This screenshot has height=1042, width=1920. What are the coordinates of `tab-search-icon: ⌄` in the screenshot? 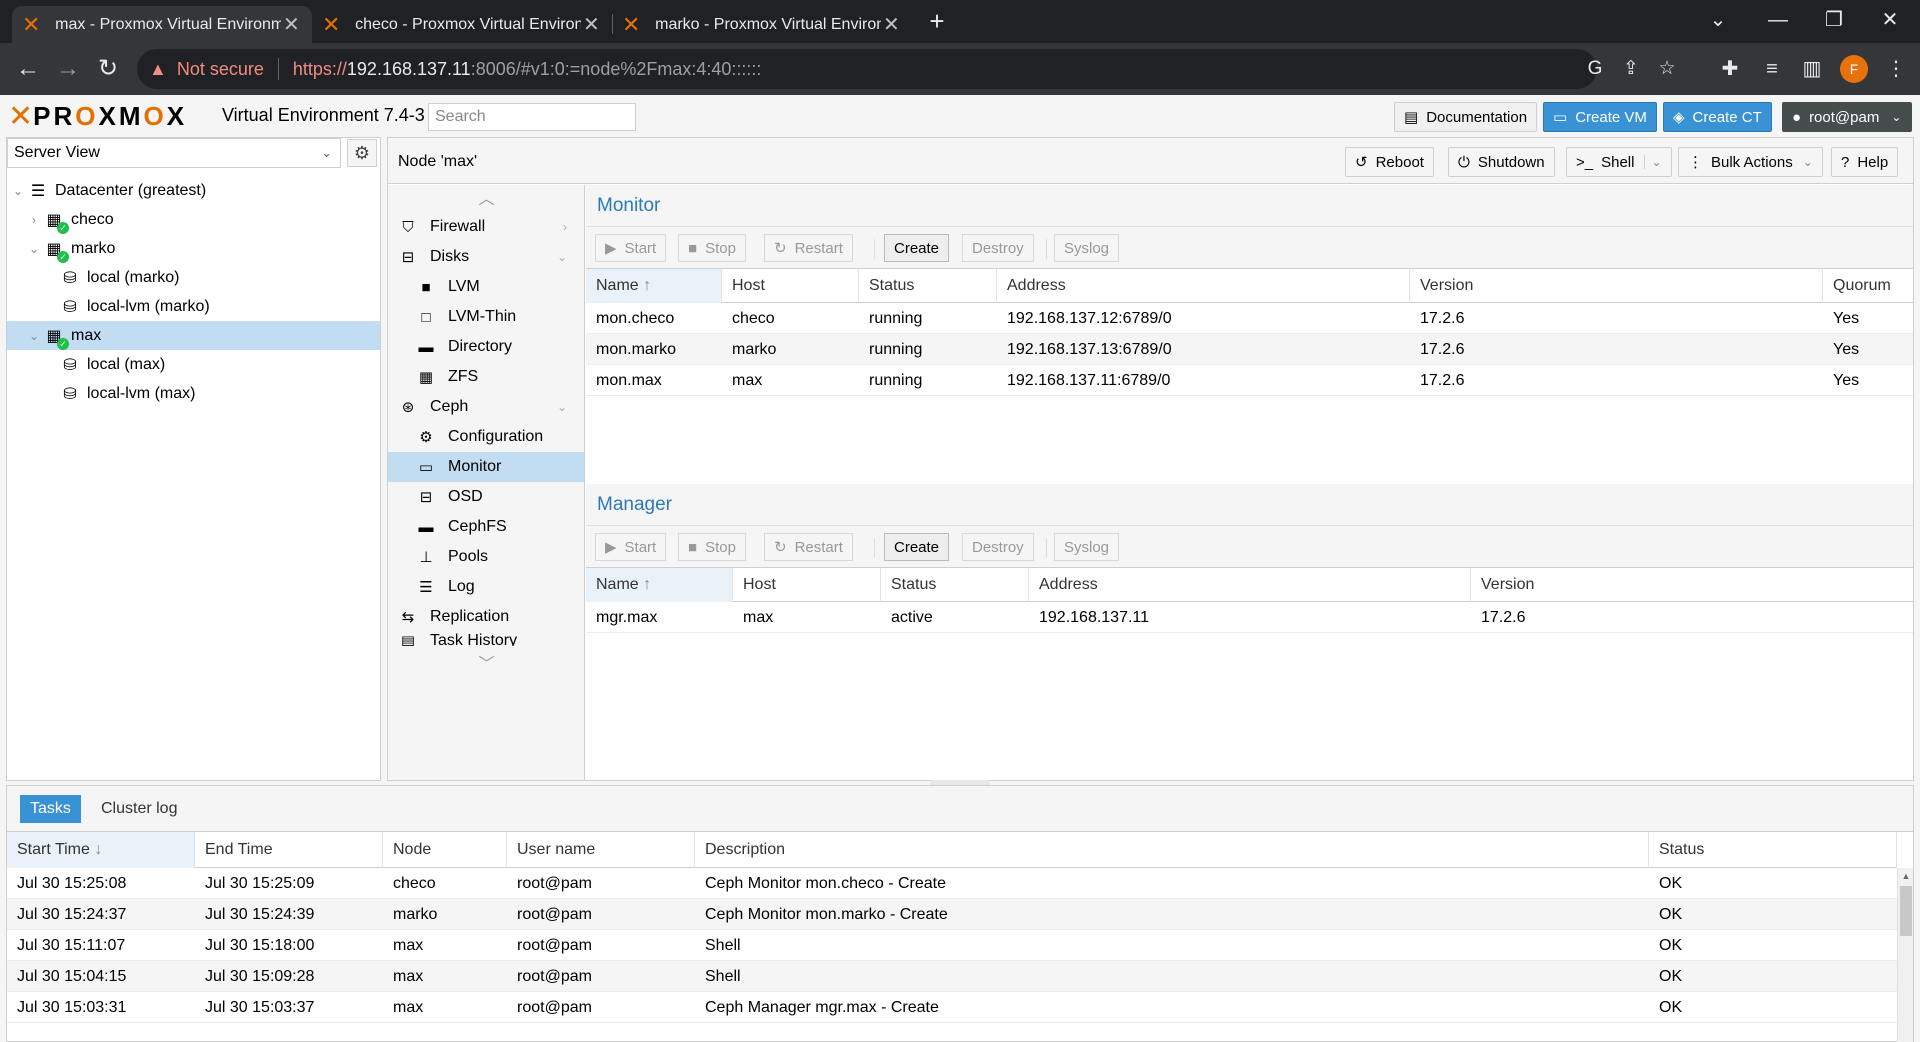 It's located at (1718, 20).